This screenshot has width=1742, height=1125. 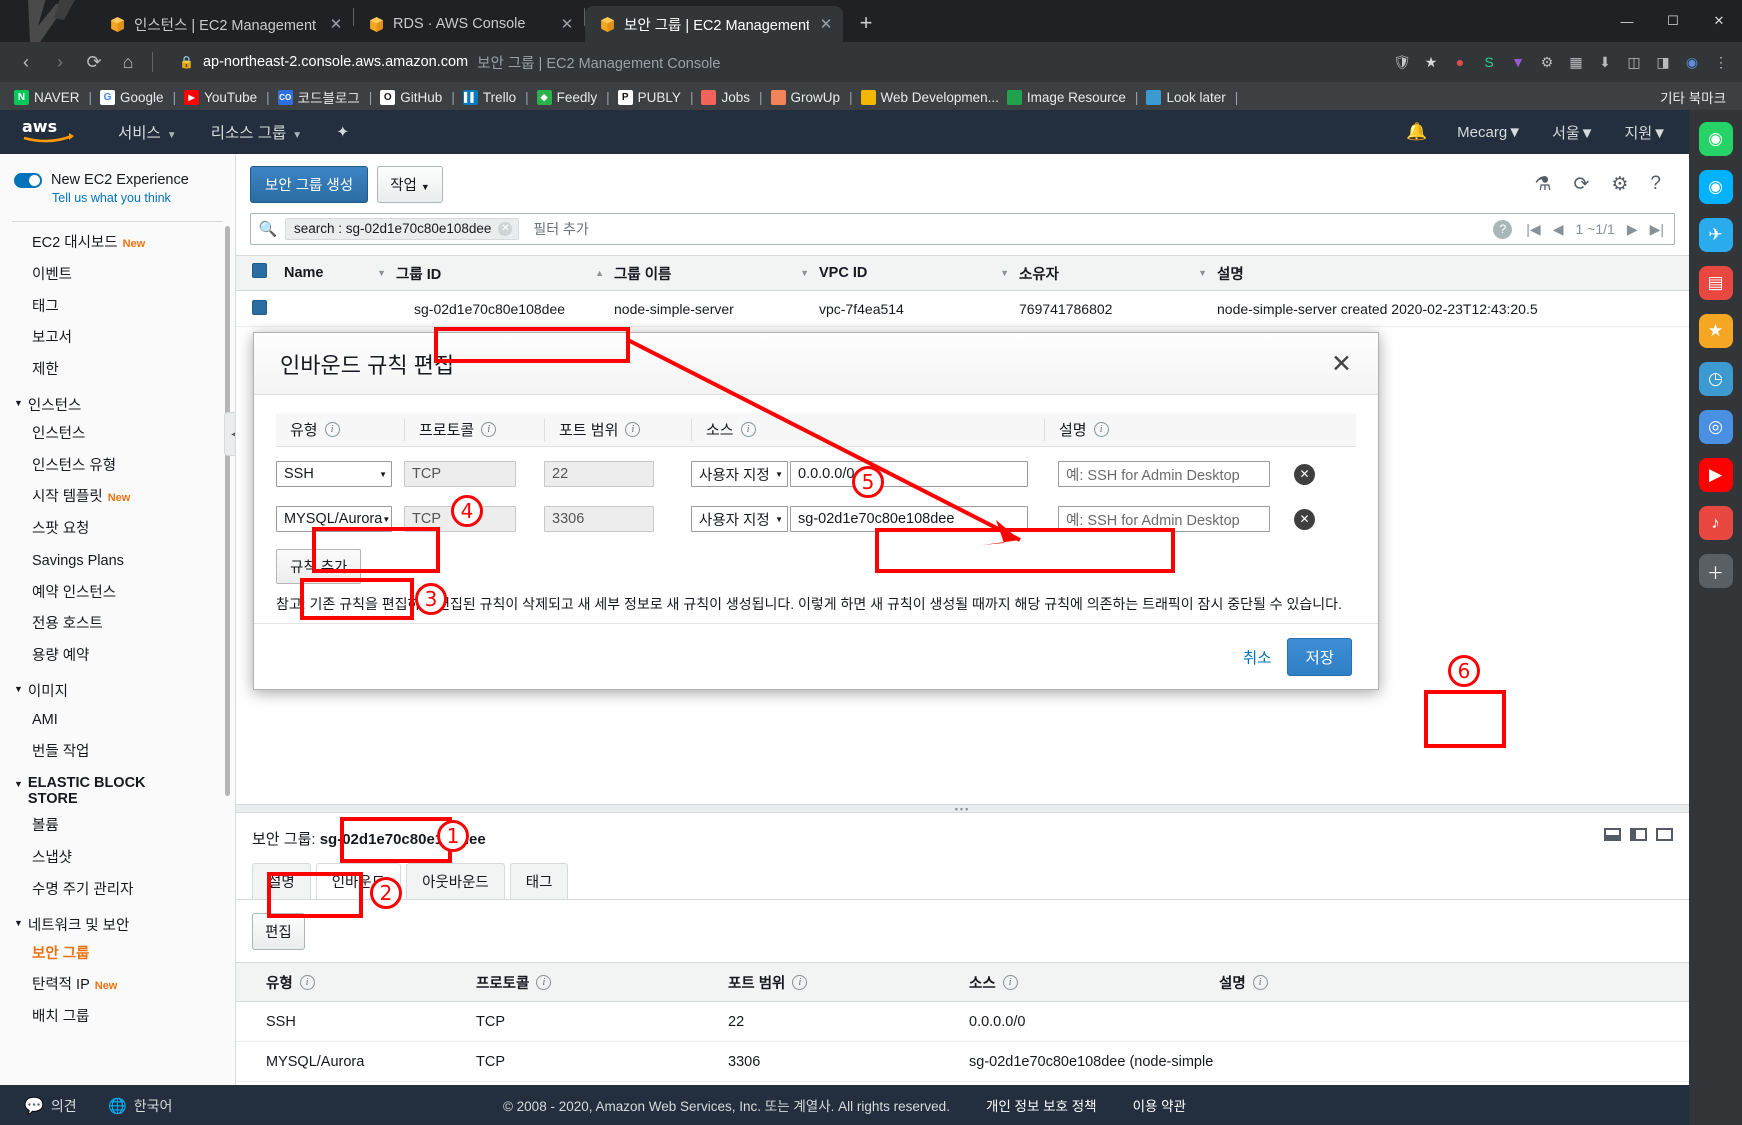 I want to click on sidebar-item-capacity-reservations: 용량 예약, so click(x=117, y=657).